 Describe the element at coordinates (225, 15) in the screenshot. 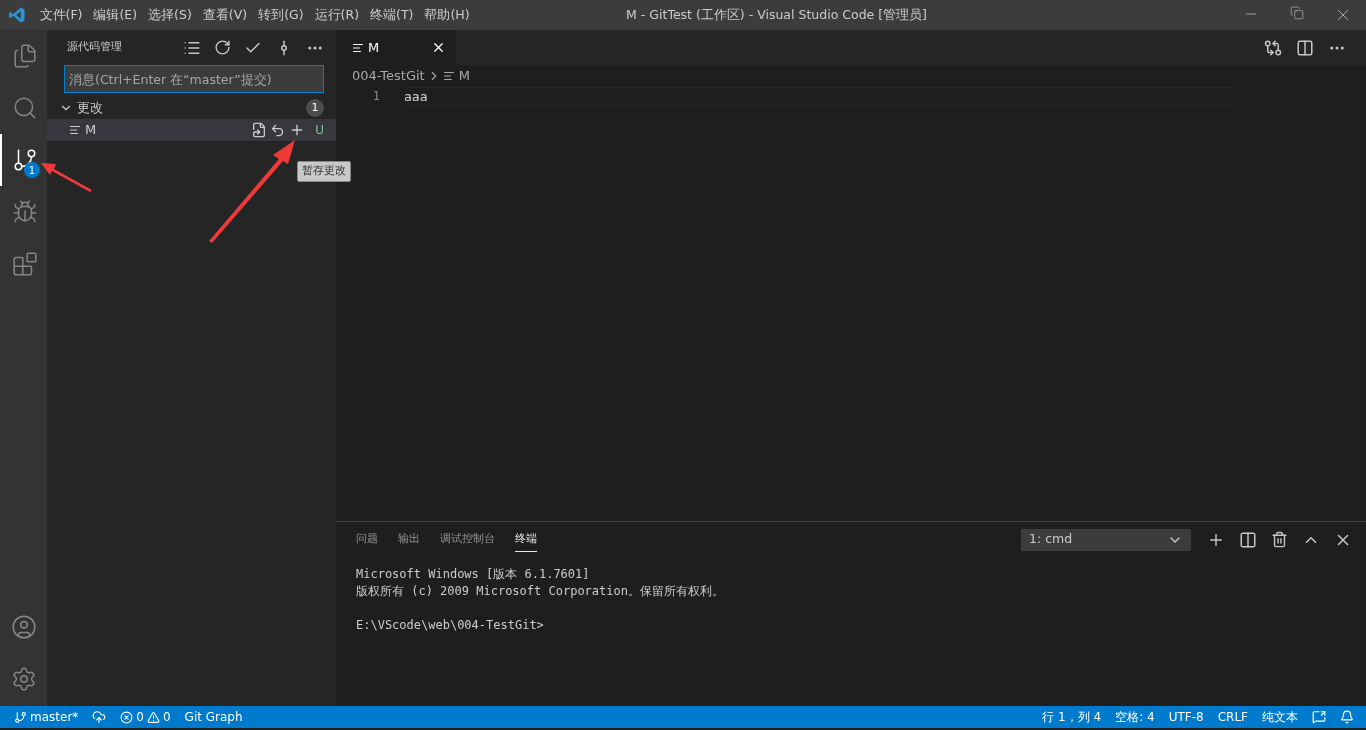

I see `menu-item: 查看(V)` at that location.